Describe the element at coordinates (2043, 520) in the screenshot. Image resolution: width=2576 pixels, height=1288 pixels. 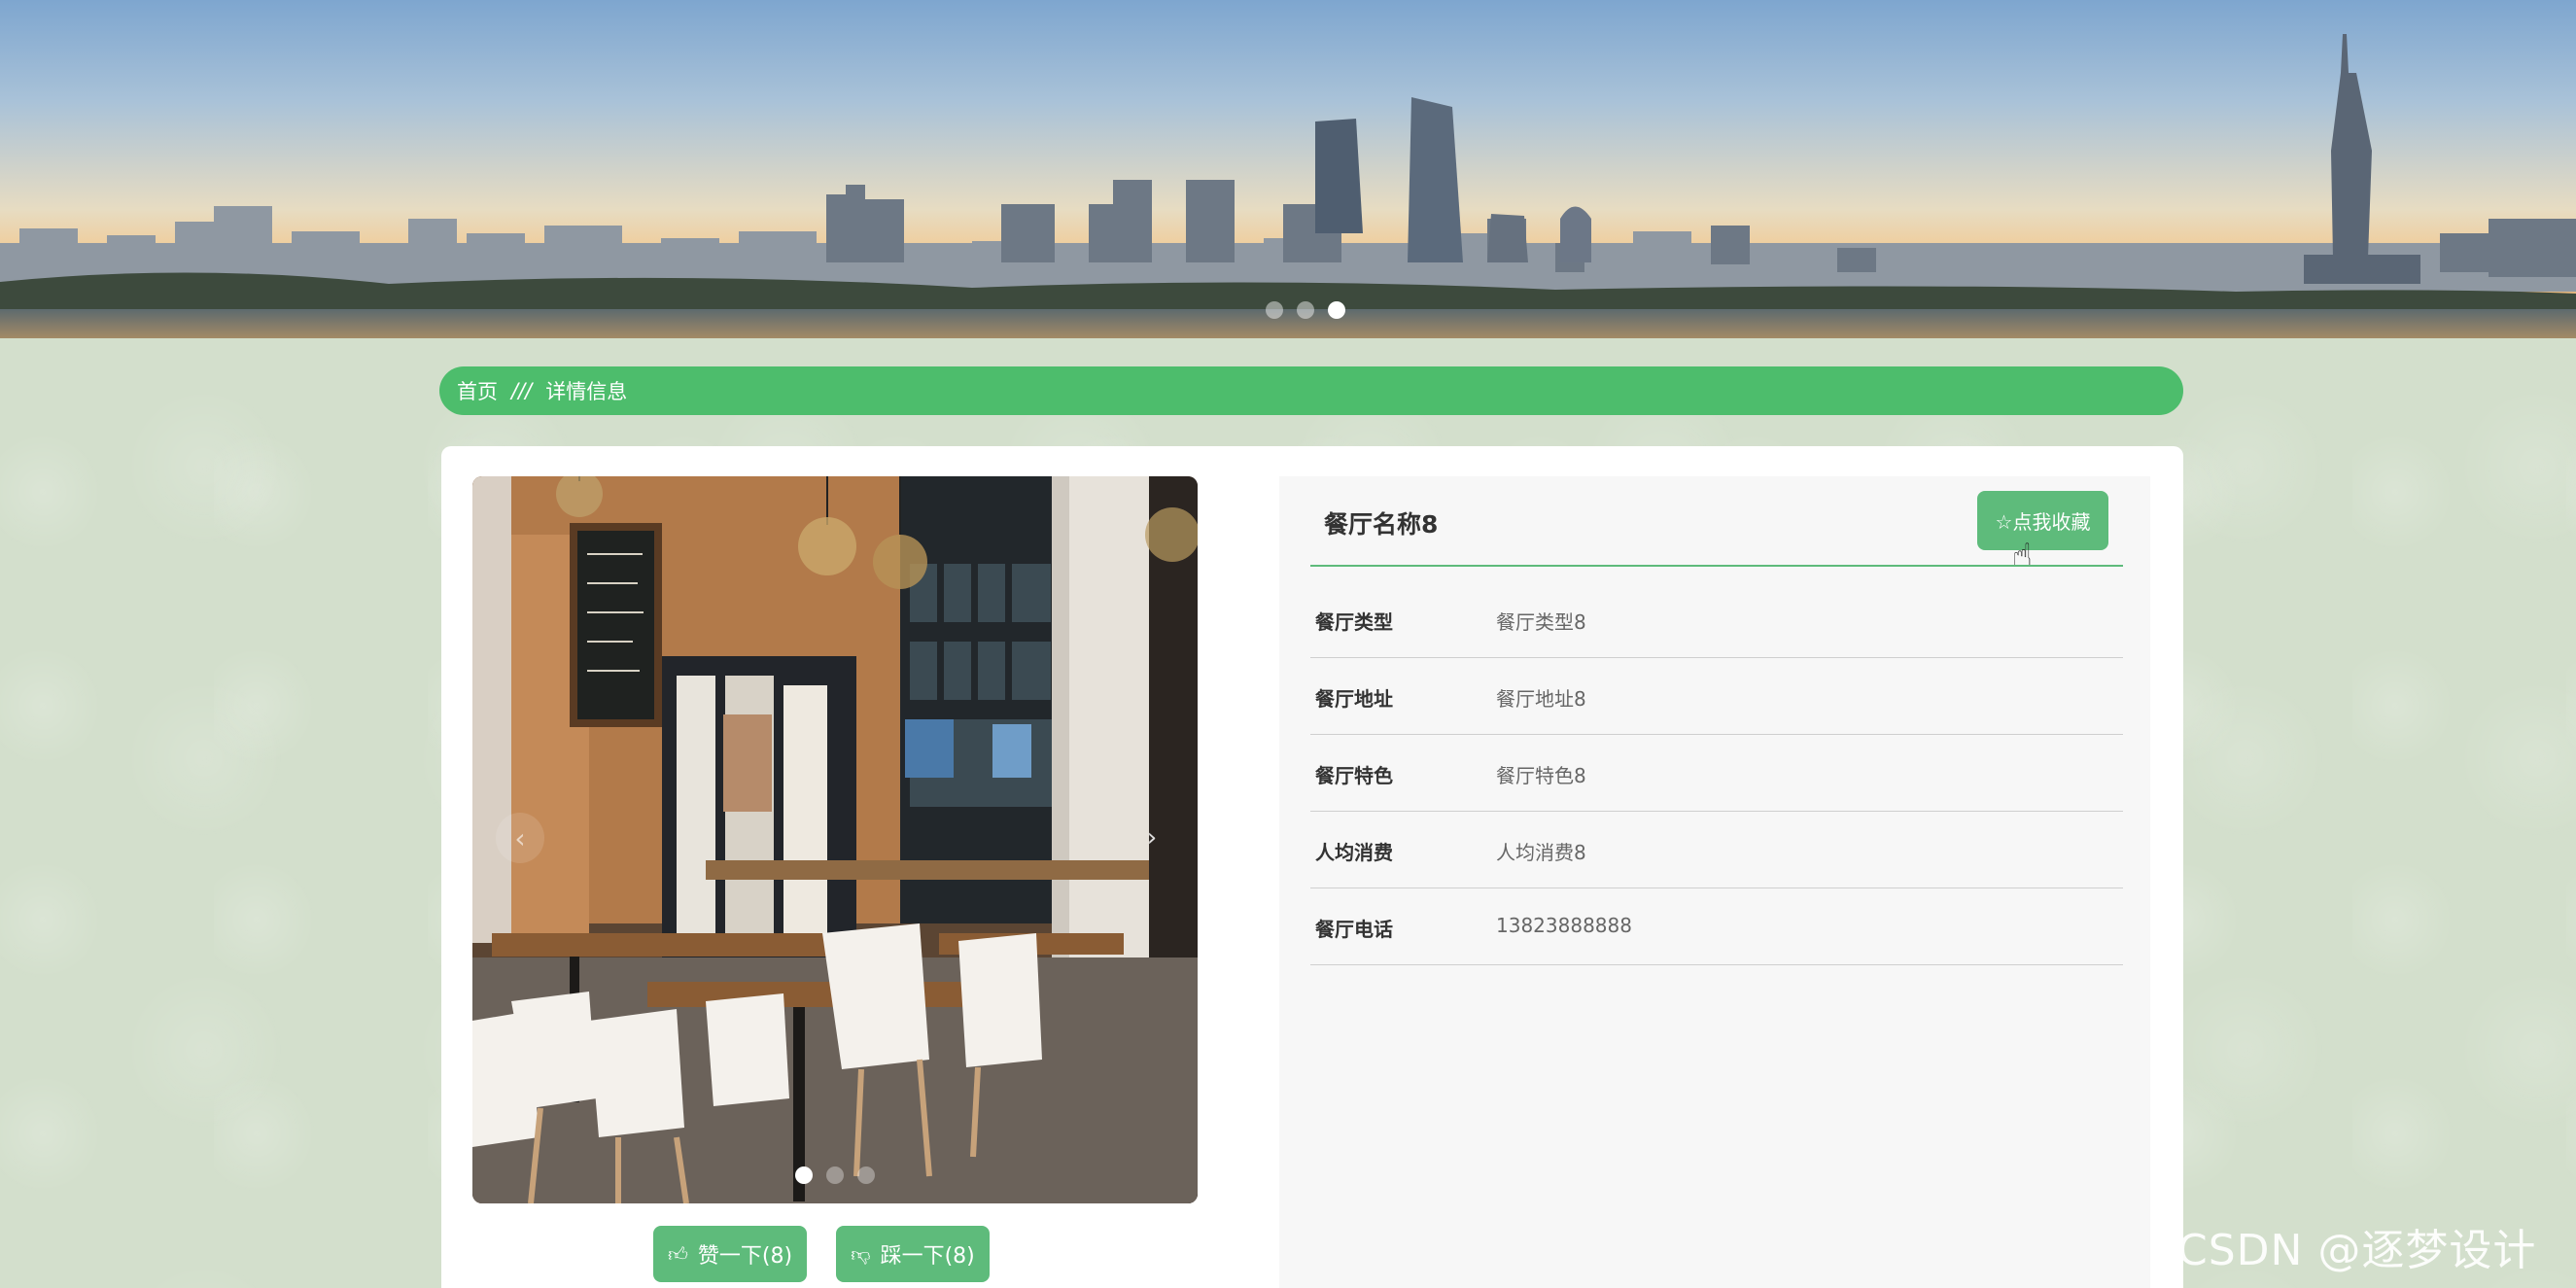
I see `favorite-button: ☆点我收藏` at that location.